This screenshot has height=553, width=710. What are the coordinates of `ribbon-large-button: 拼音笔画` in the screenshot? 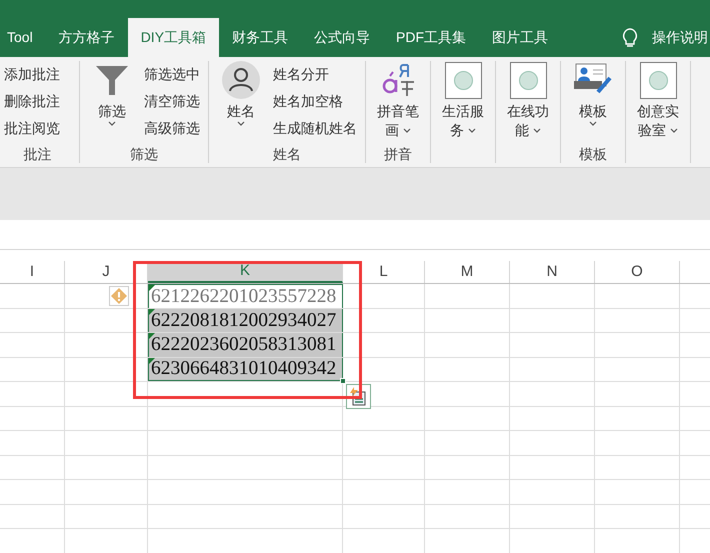 It's located at (398, 103).